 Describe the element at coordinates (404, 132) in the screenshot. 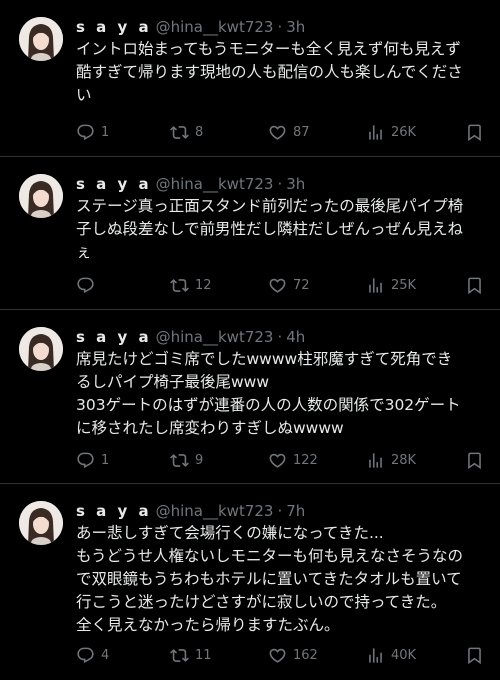

I see `view-count: 26K` at that location.